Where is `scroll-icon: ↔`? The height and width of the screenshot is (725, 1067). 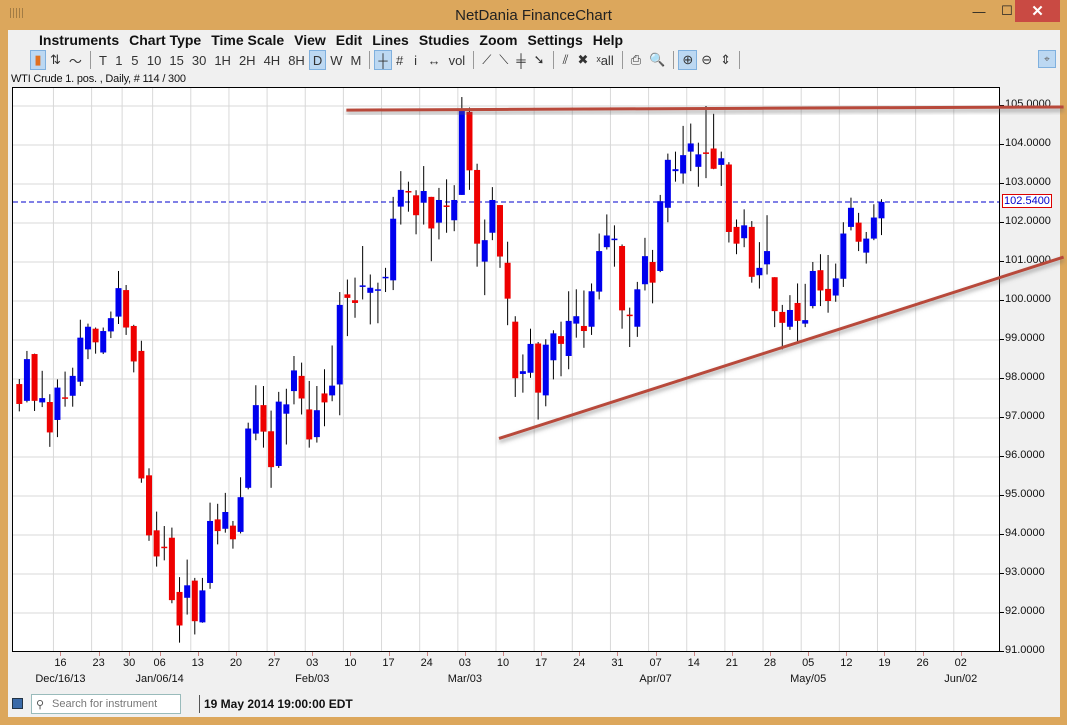
scroll-icon: ↔ is located at coordinates (434, 60).